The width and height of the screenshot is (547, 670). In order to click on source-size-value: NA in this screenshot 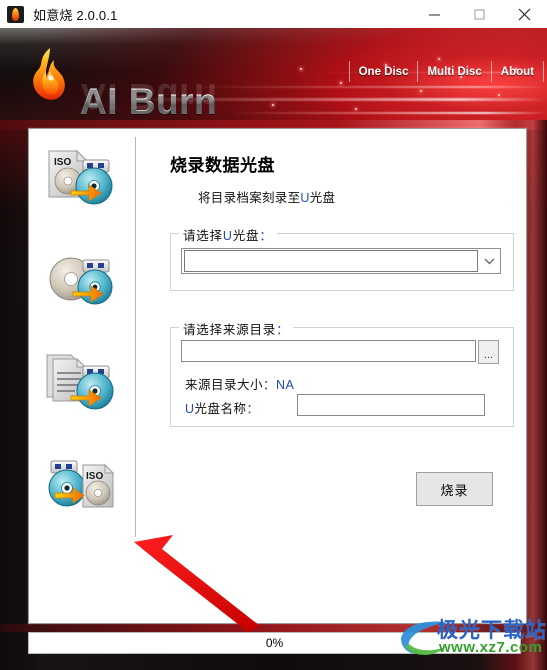, I will do `click(285, 385)`.